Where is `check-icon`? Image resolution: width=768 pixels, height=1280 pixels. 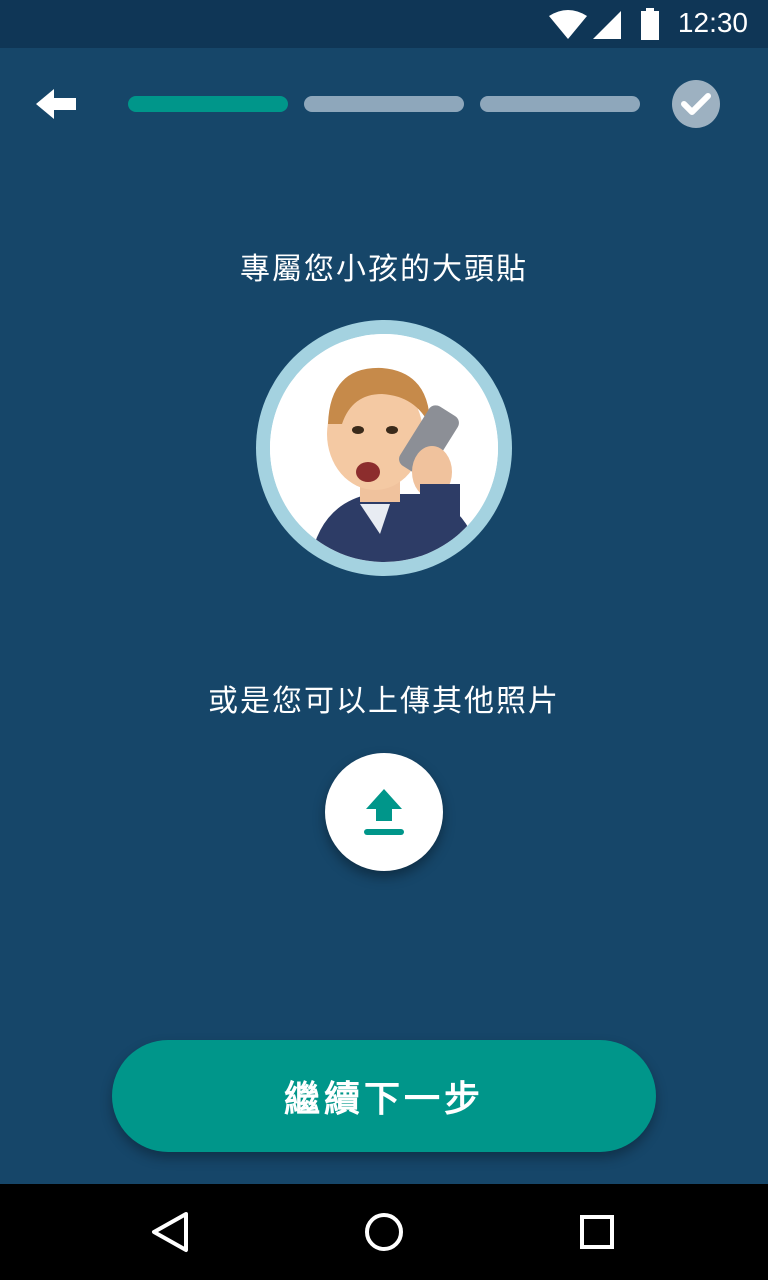
check-icon is located at coordinates (696, 104).